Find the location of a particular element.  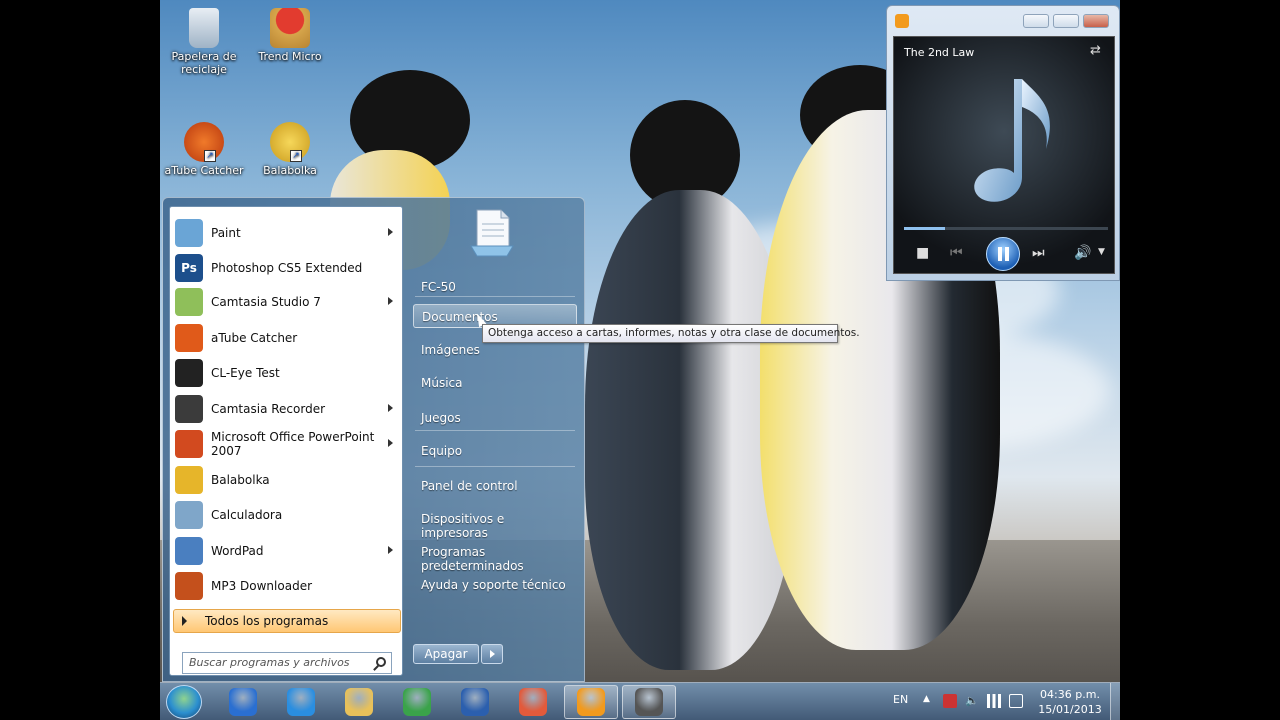

volume-dropdown-icon: ▼ is located at coordinates (1101, 252).